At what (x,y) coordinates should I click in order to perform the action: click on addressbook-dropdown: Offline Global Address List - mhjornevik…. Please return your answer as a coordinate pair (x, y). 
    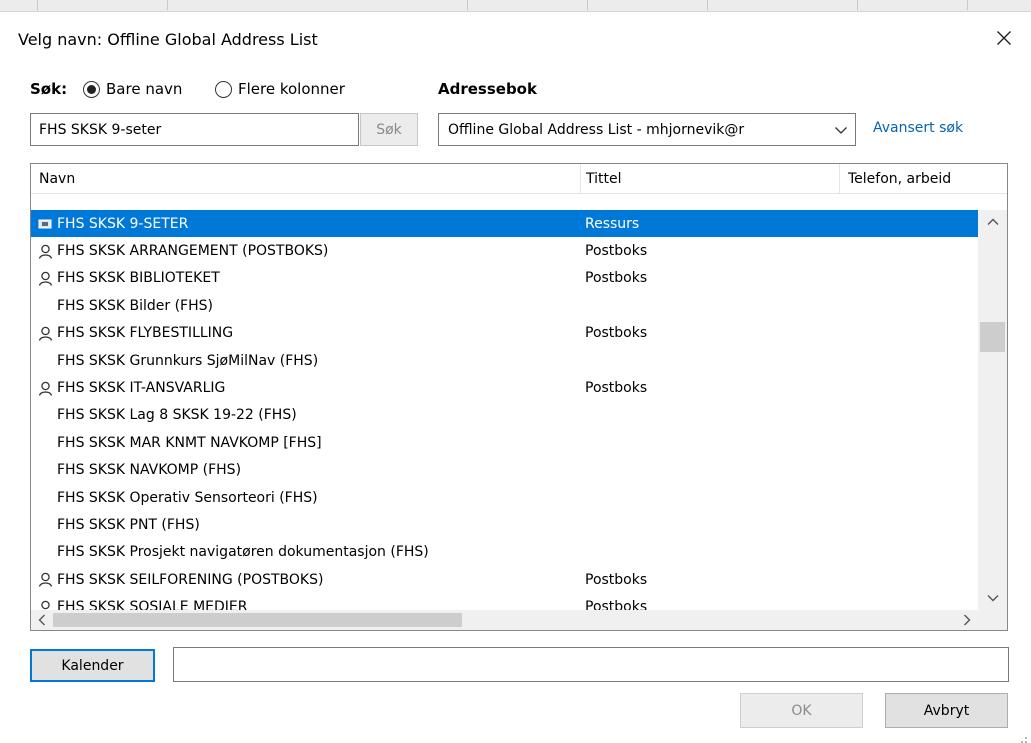
    Looking at the image, I should click on (647, 129).